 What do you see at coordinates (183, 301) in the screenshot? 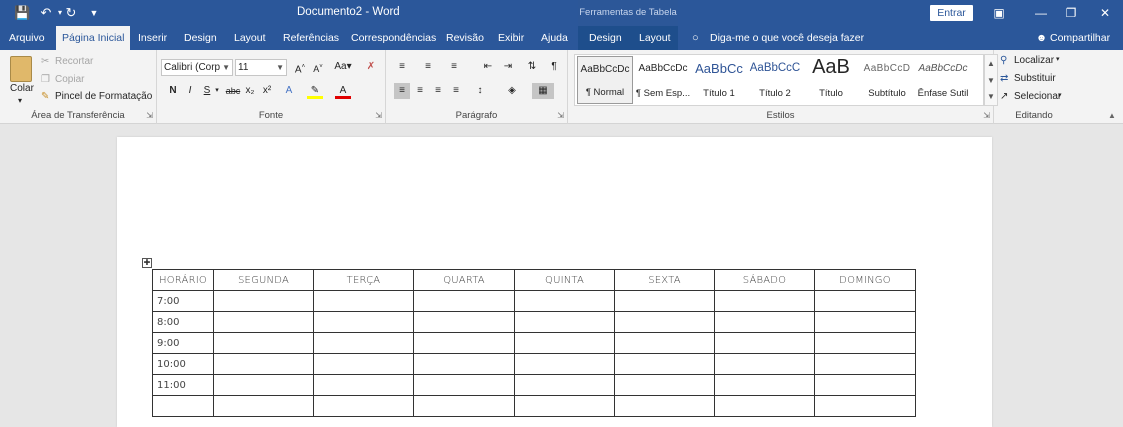
I see `time-cell: 7:00` at bounding box center [183, 301].